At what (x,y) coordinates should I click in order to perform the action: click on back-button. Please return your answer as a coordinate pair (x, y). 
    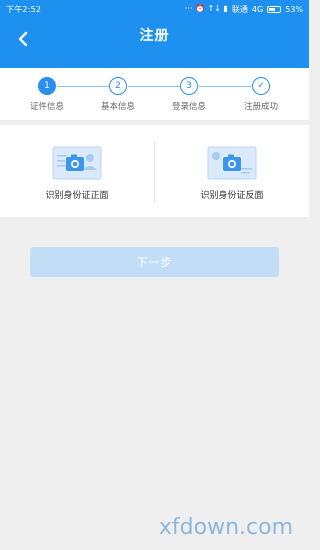
    Looking at the image, I should click on (23, 39).